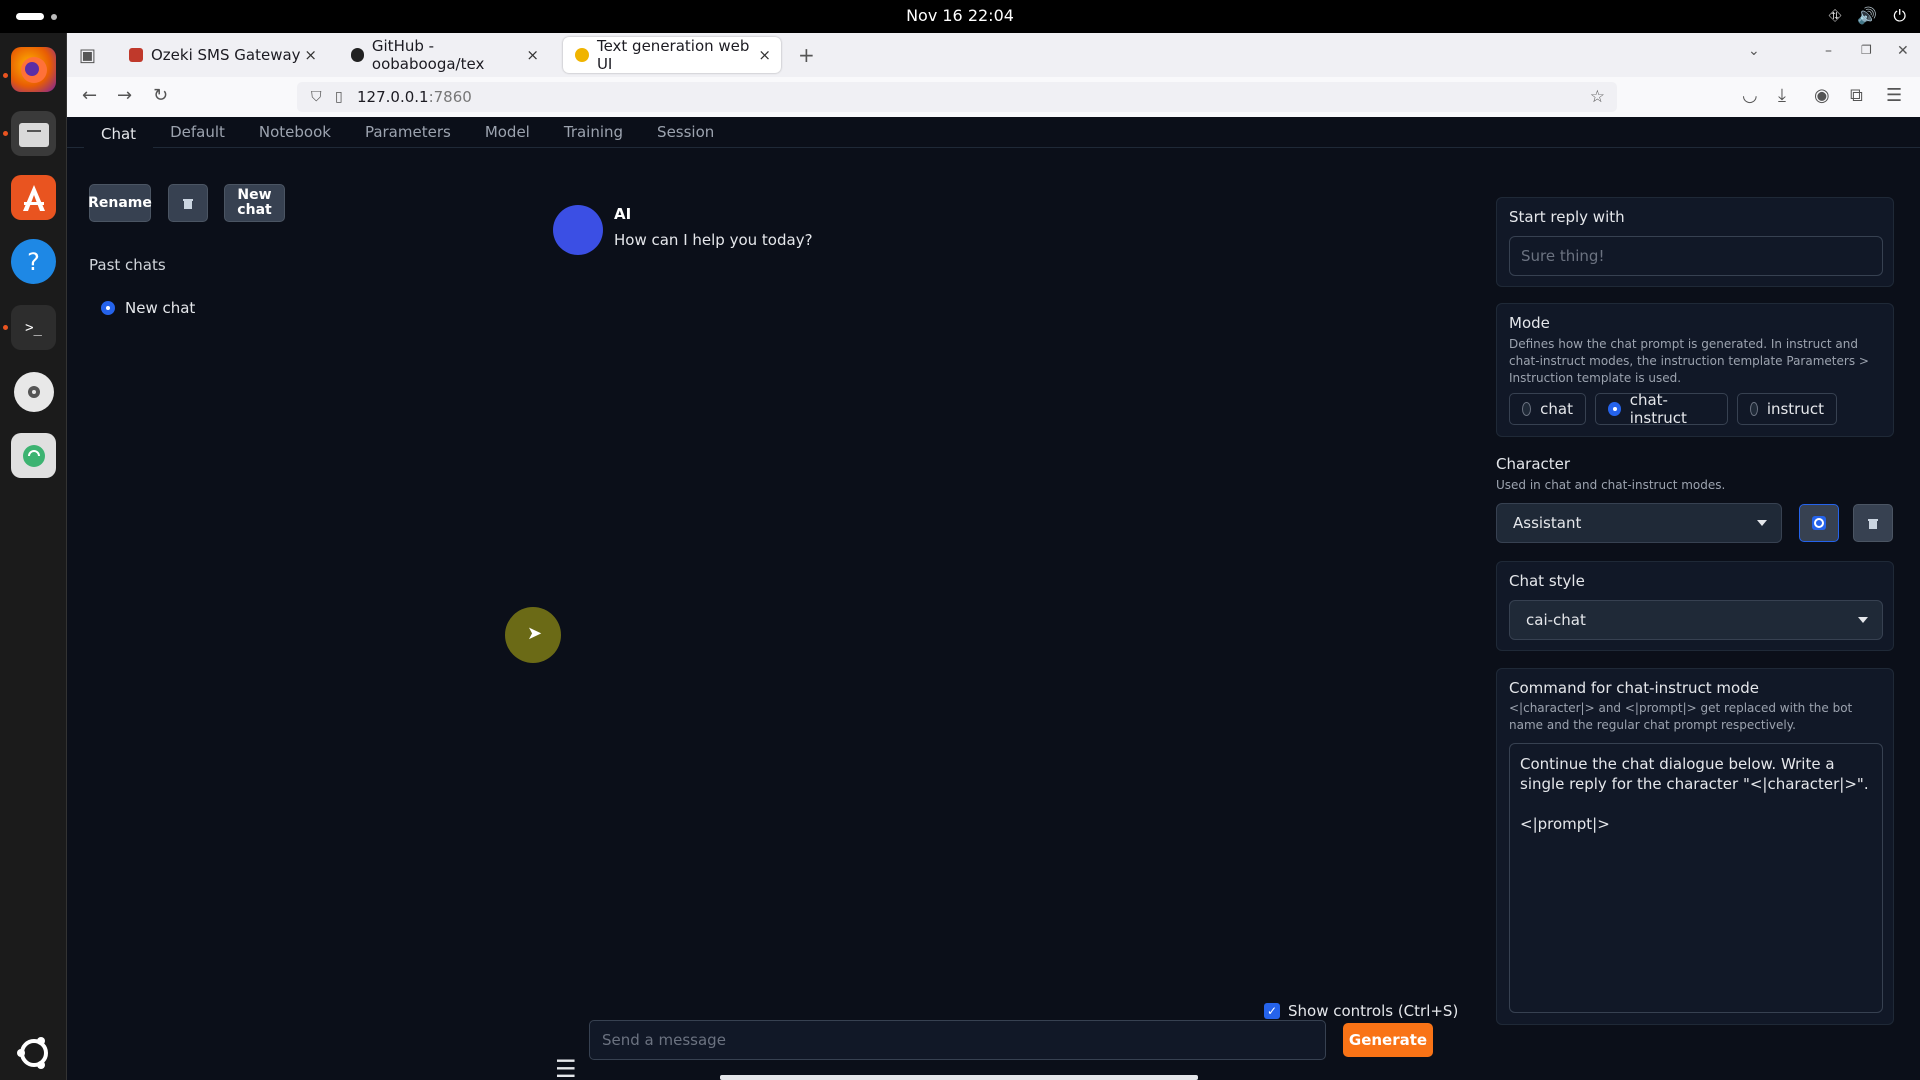  What do you see at coordinates (1750, 95) in the screenshot?
I see `pocket-icon: ◡` at bounding box center [1750, 95].